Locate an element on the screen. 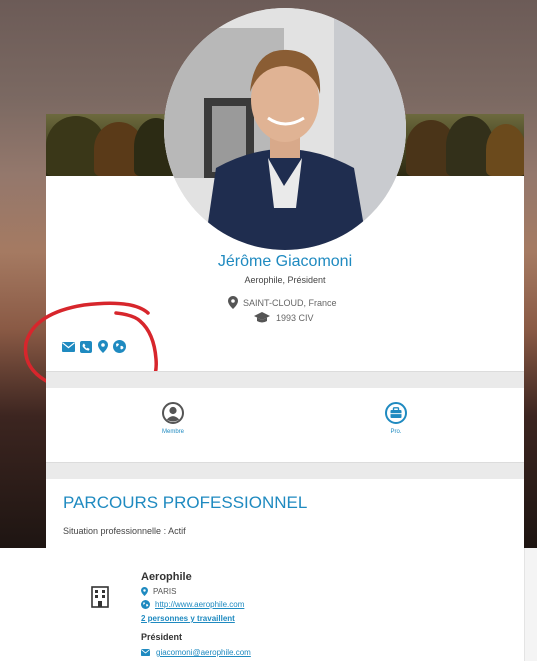 The height and width of the screenshot is (661, 537). tab-membre: Membre is located at coordinates (173, 418).